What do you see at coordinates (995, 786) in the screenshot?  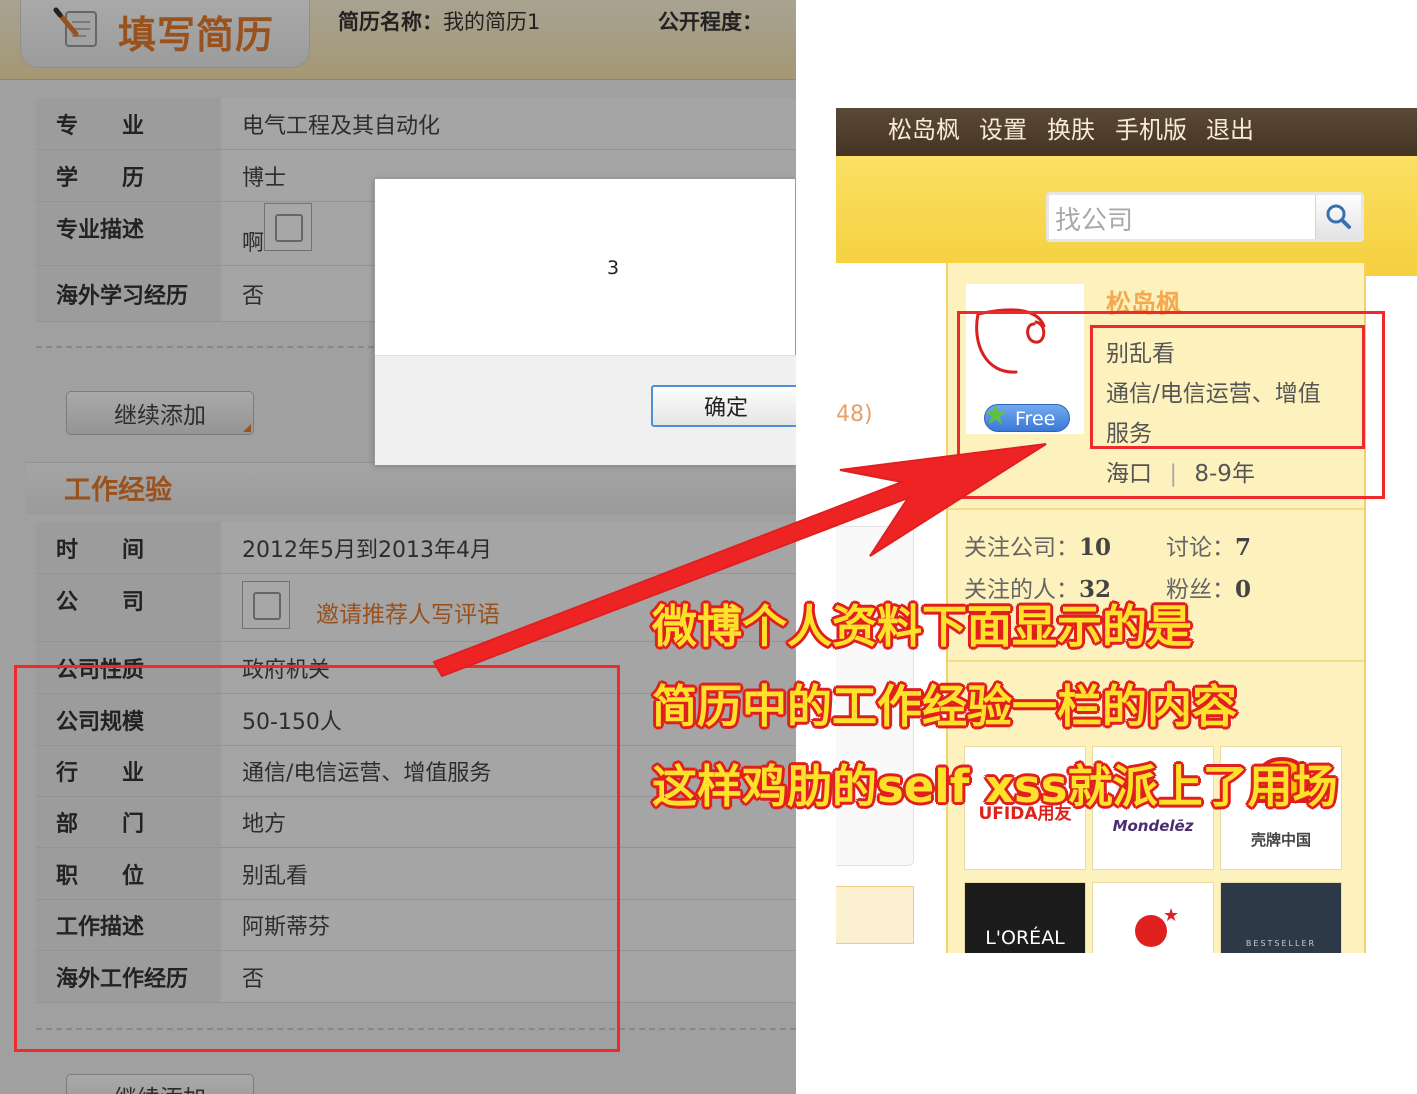 I see `annotation-line-3: 这样鸡肋的self xss就派上了用场` at bounding box center [995, 786].